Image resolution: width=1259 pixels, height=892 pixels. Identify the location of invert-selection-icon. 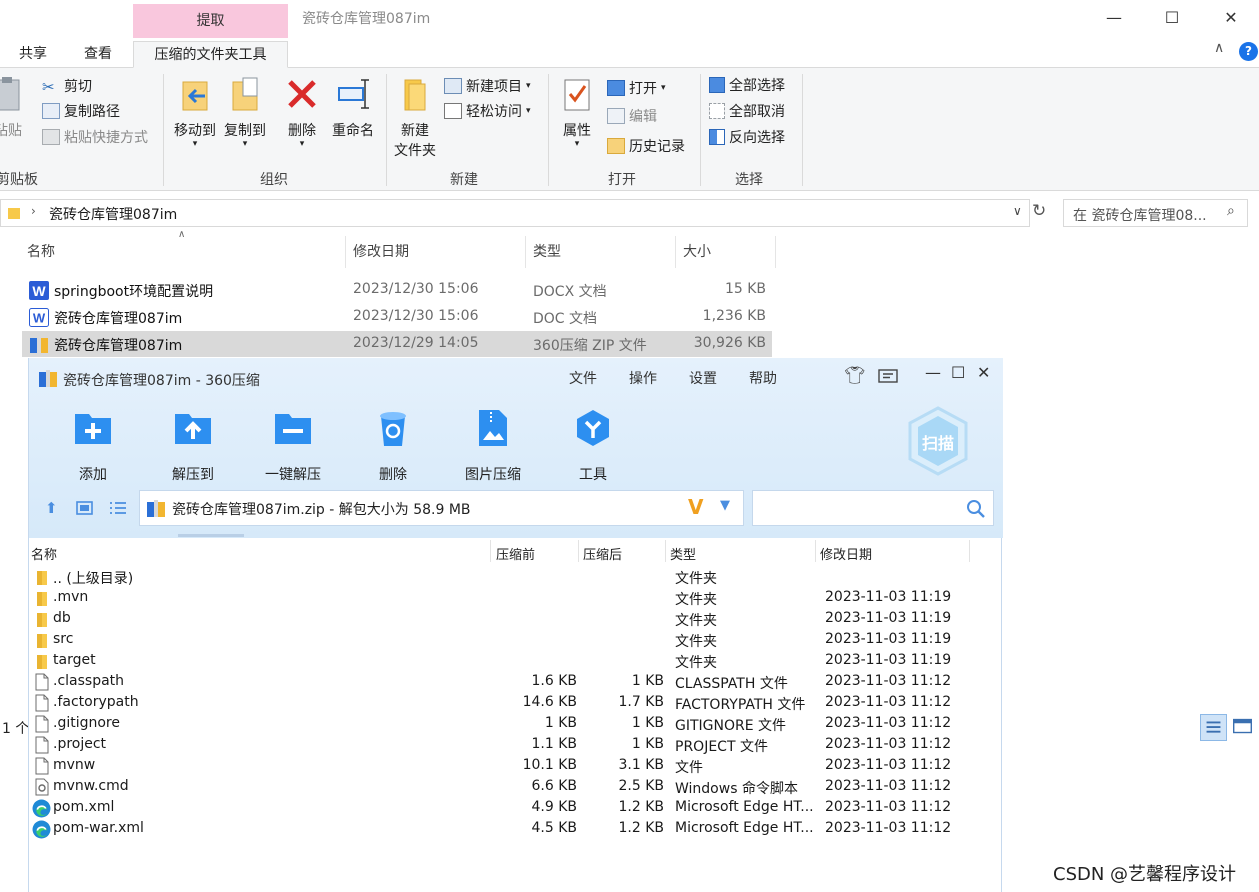
(717, 137).